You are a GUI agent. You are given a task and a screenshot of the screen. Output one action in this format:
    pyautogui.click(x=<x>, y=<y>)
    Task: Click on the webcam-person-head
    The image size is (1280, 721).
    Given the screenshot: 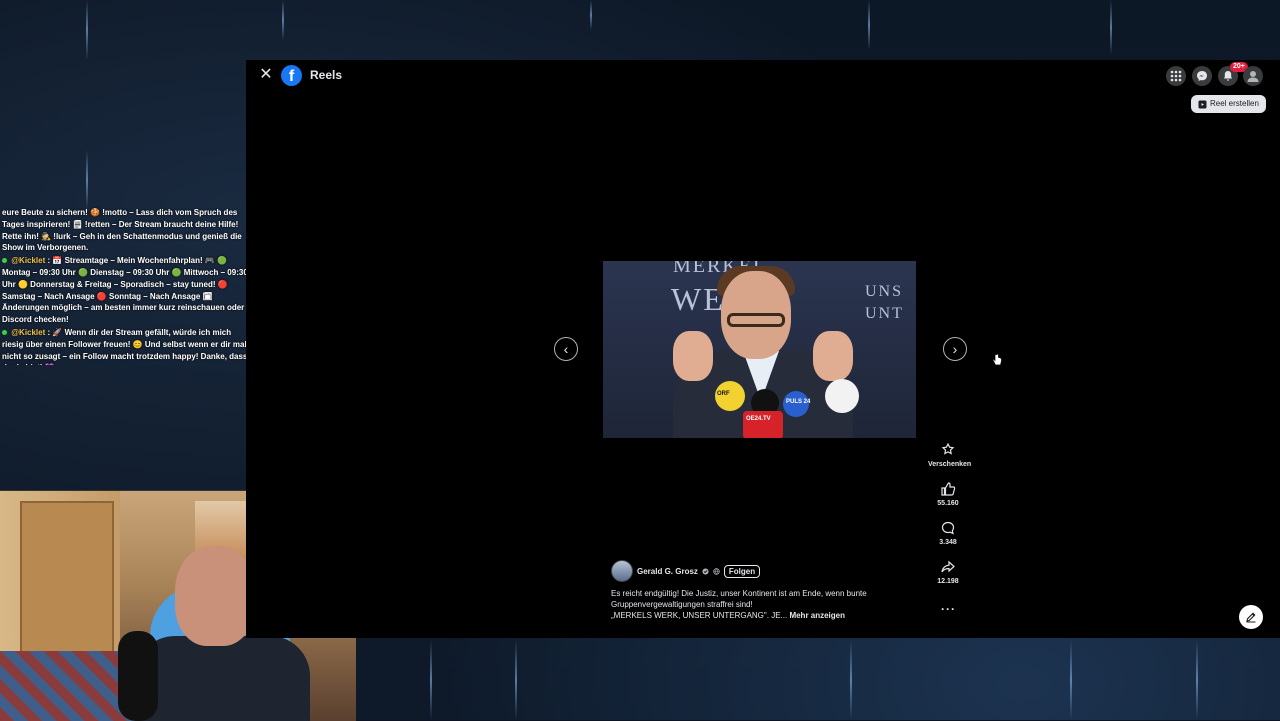 What is the action you would take?
    pyautogui.click(x=215, y=596)
    